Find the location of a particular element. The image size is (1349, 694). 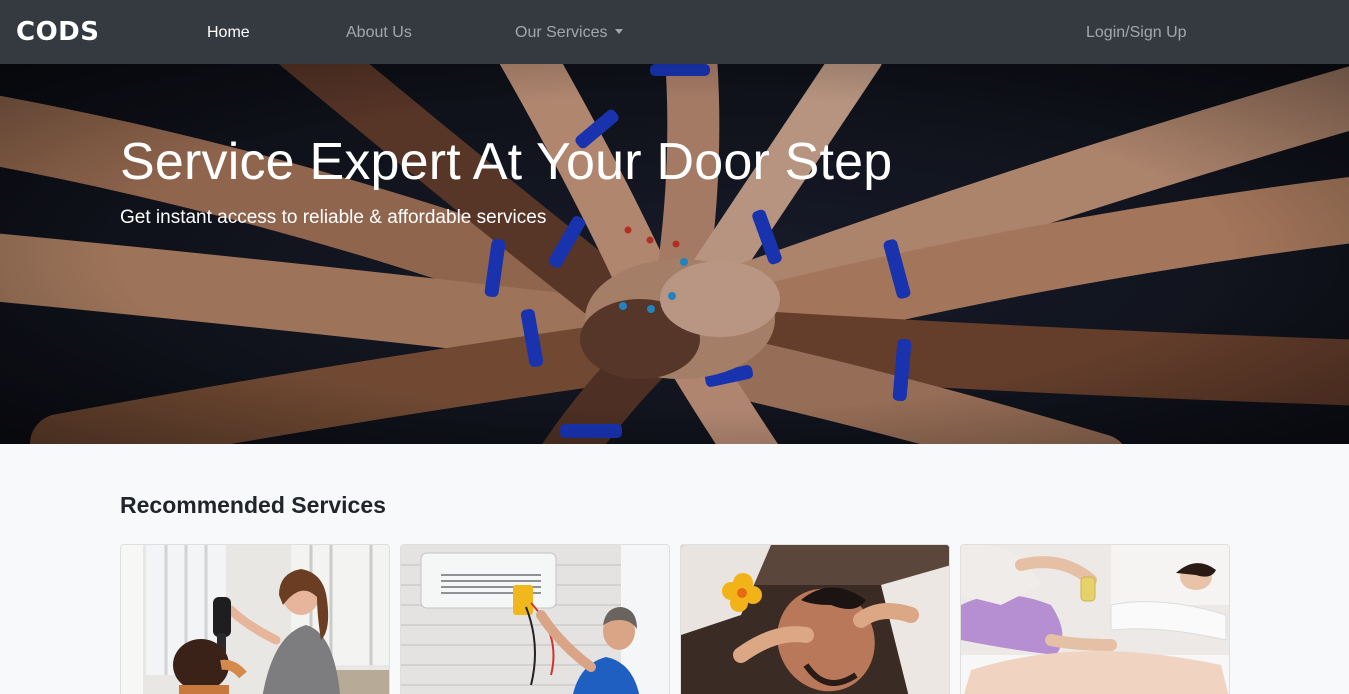

service-card-ac-repair is located at coordinates (535, 619).